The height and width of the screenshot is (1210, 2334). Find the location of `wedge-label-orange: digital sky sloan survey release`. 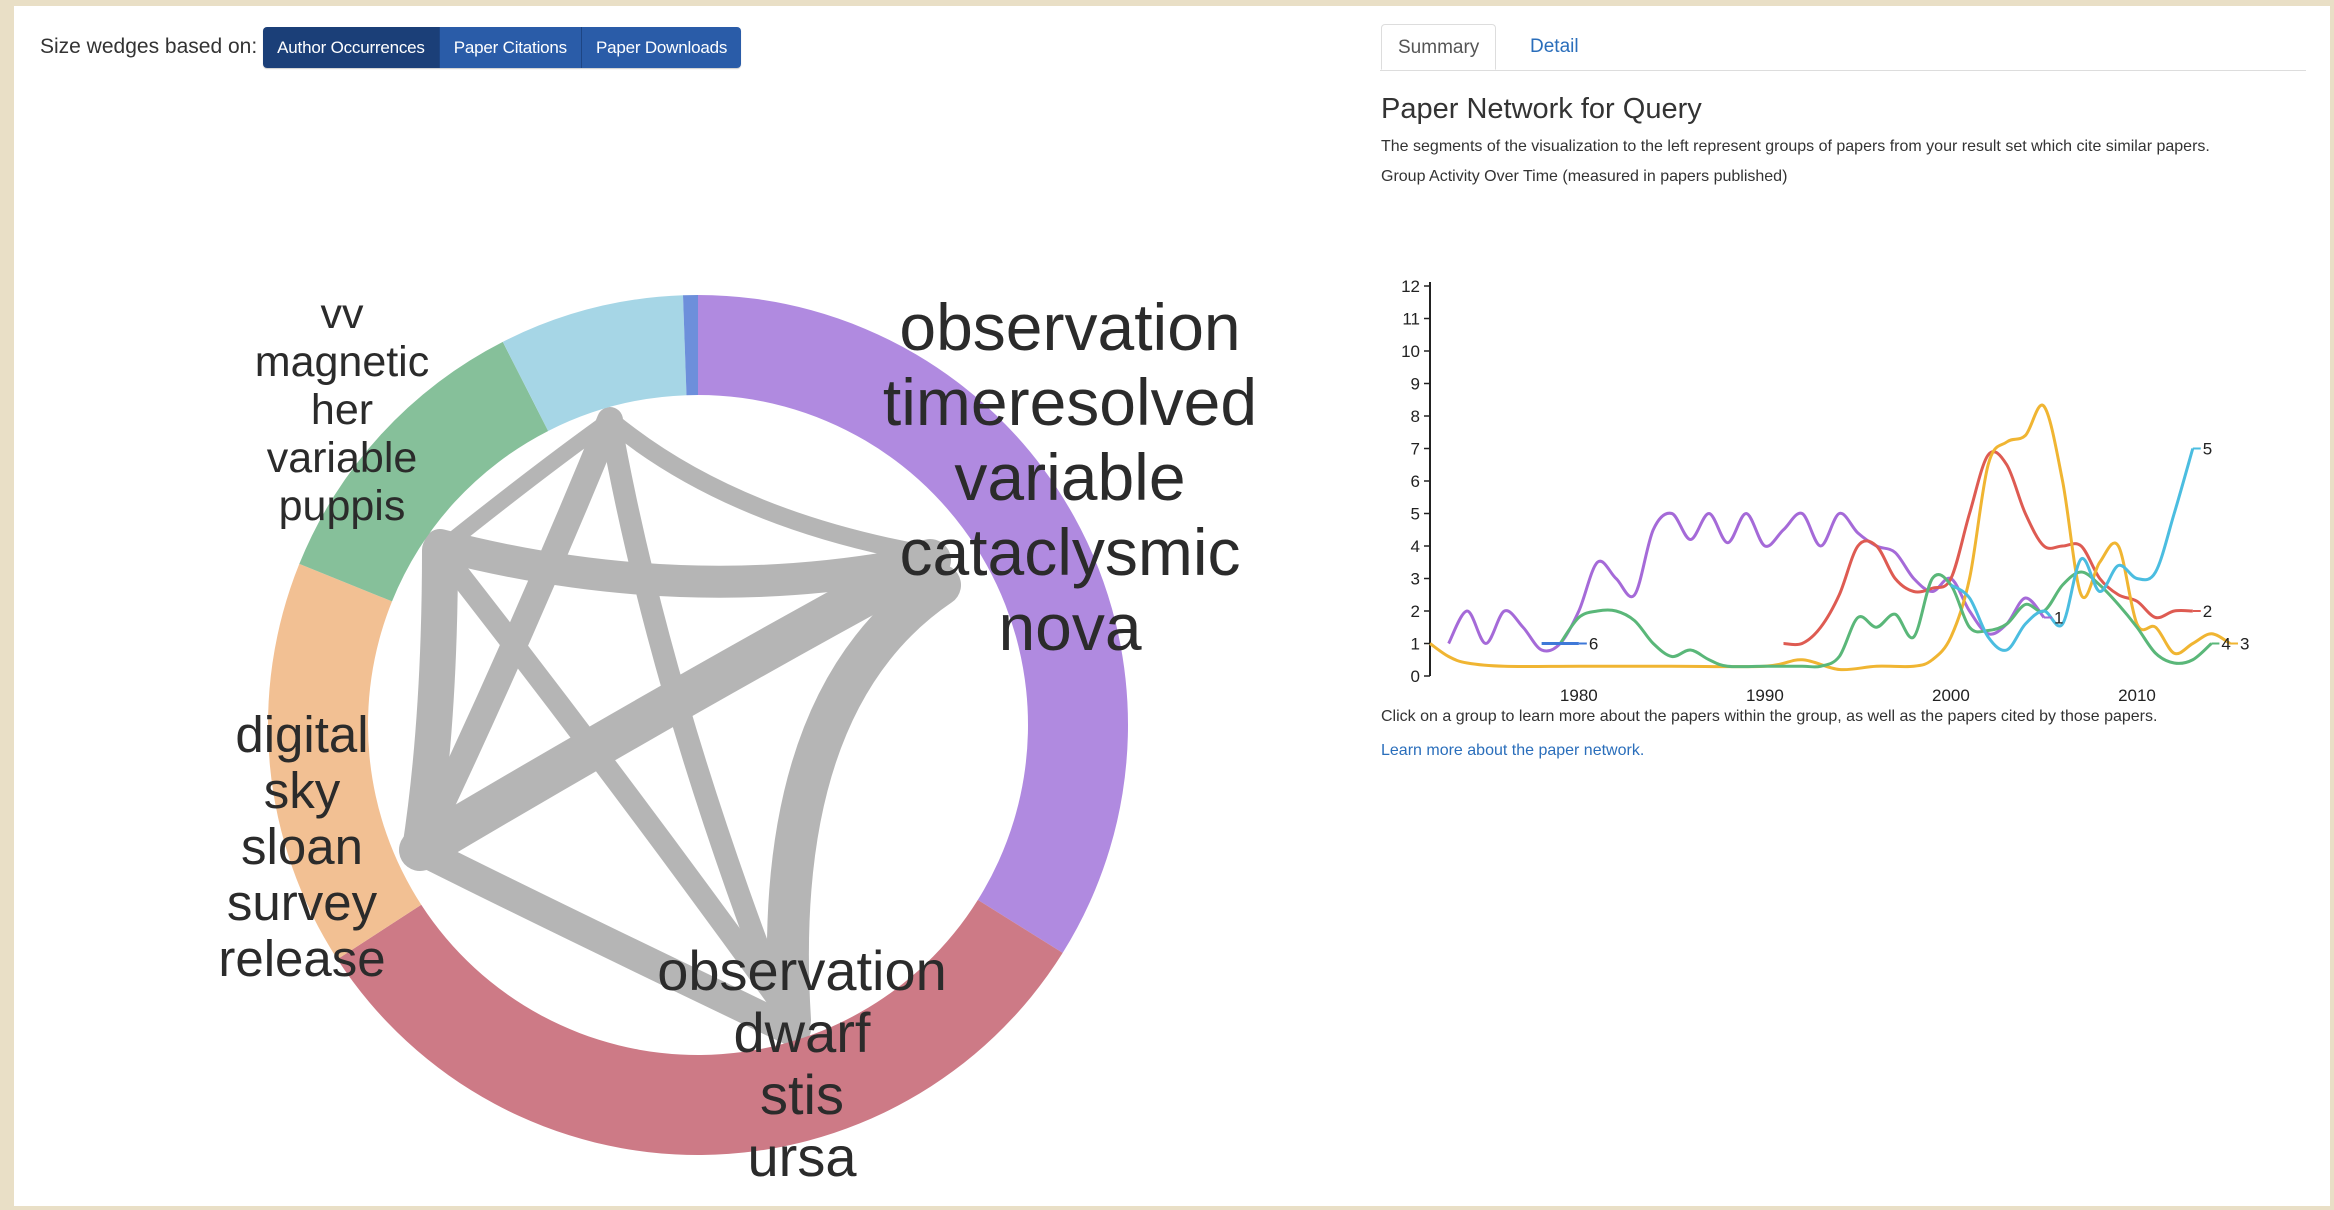

wedge-label-orange: digital sky sloan survey release is located at coordinates (301, 846).